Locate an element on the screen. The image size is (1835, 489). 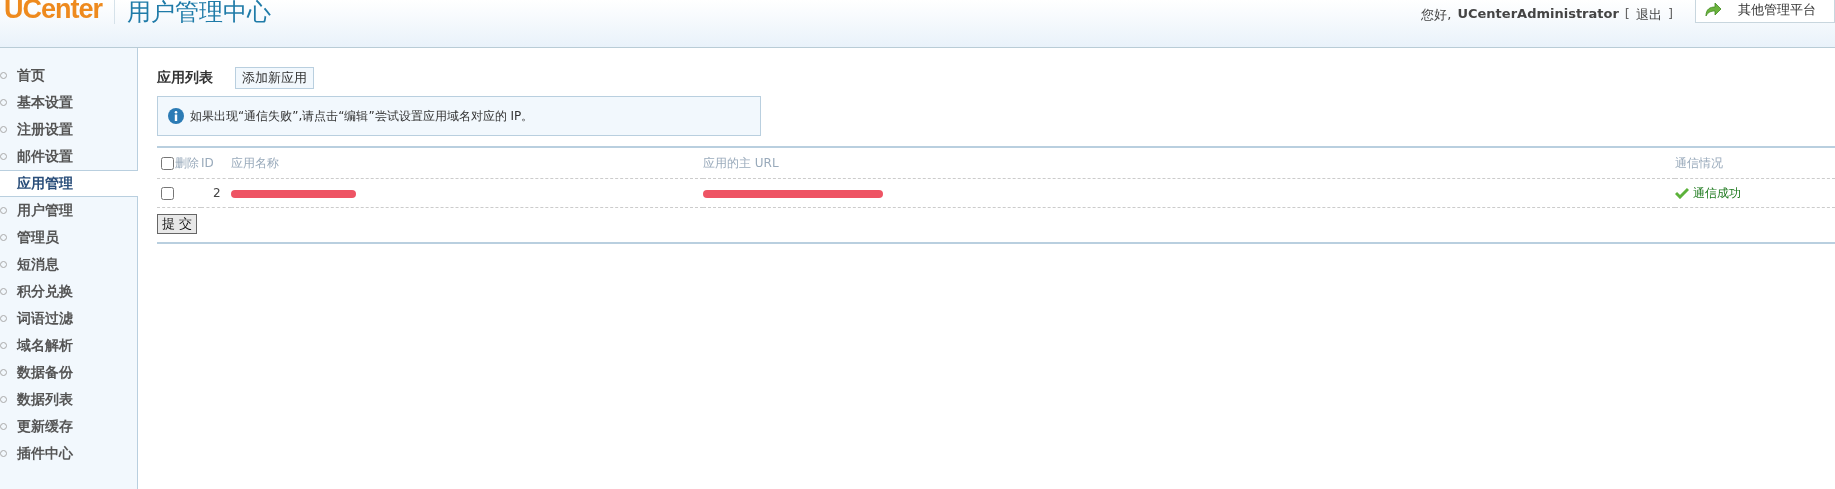
logout-link: 退出 is located at coordinates (1648, 15).